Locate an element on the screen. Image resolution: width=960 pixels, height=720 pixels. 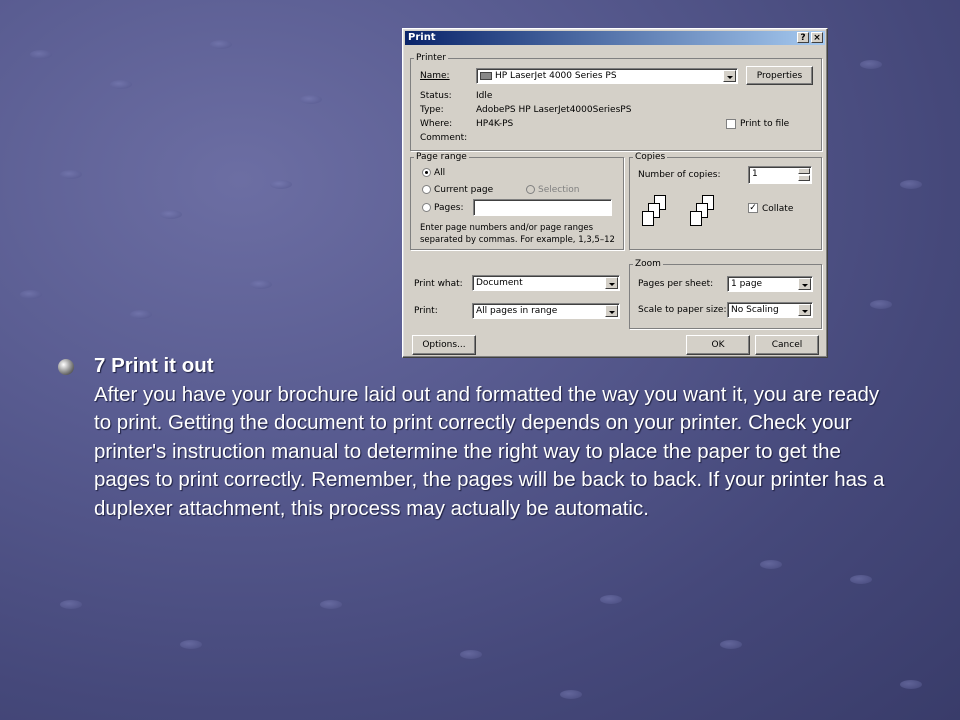
bullet-icon is located at coordinates (66, 367).